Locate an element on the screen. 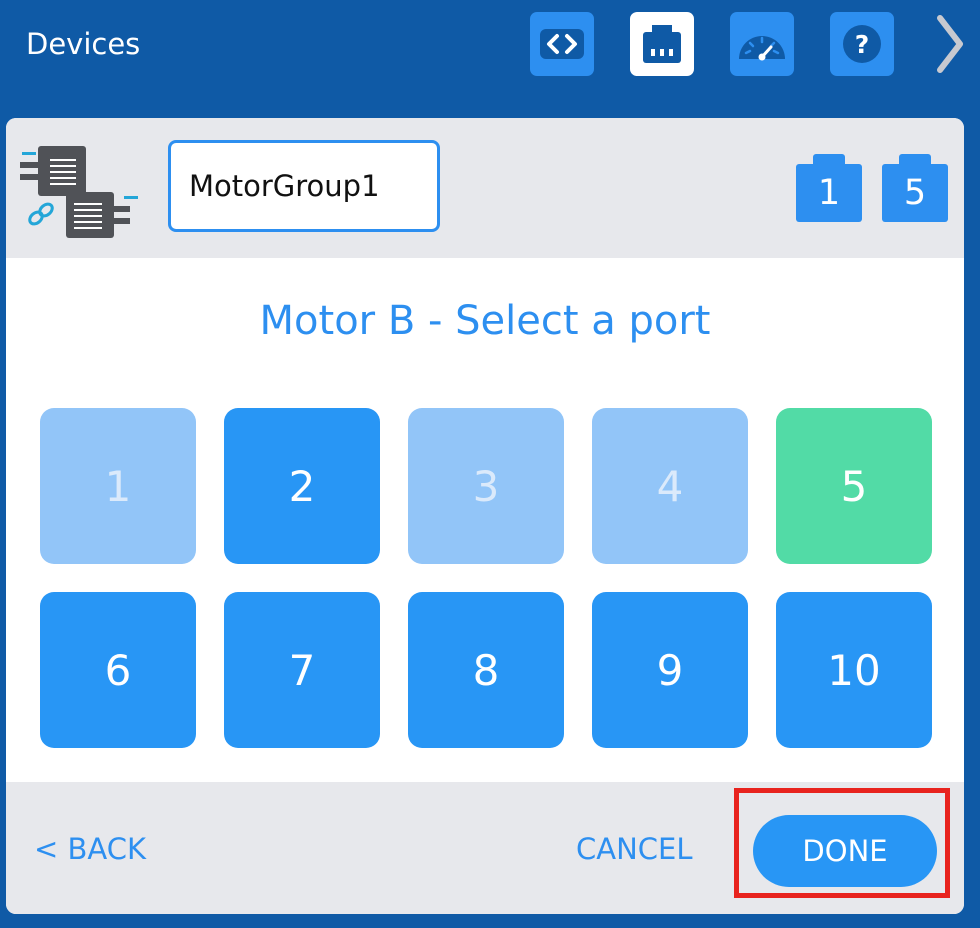 This screenshot has width=980, height=928. port-button-2: 2 is located at coordinates (302, 486).